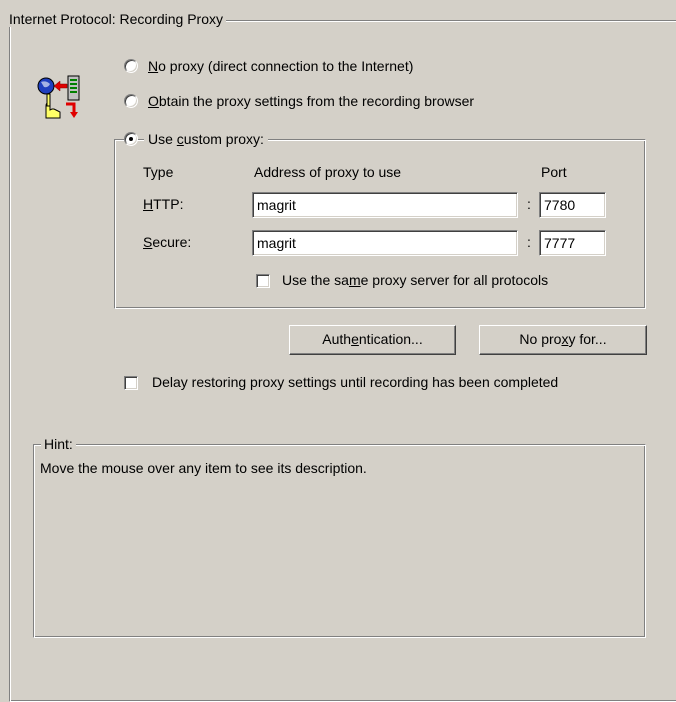 The height and width of the screenshot is (702, 676). Describe the element at coordinates (148, 204) in the screenshot. I see `http-accel: H` at that location.